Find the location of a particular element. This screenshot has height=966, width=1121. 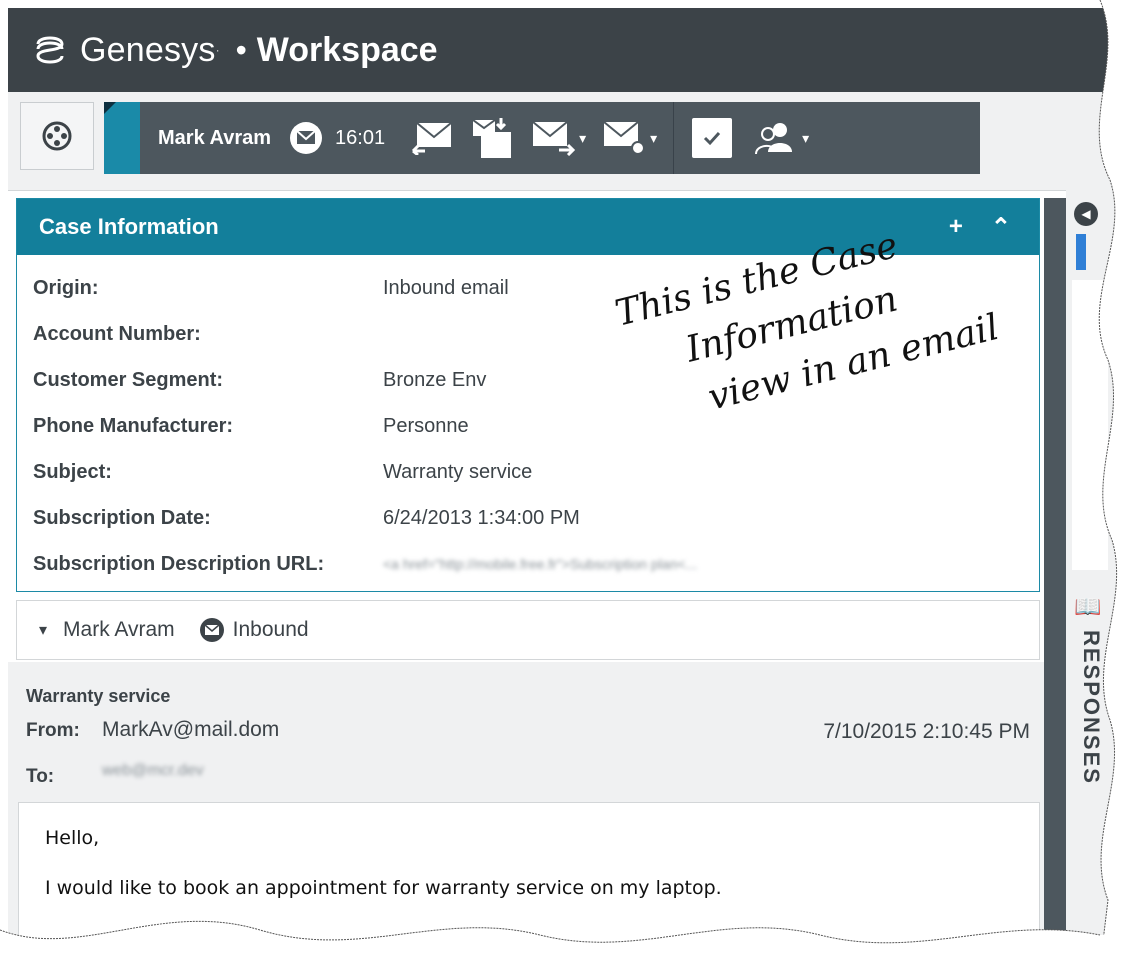

transfer-icon is located at coordinates (492, 138).